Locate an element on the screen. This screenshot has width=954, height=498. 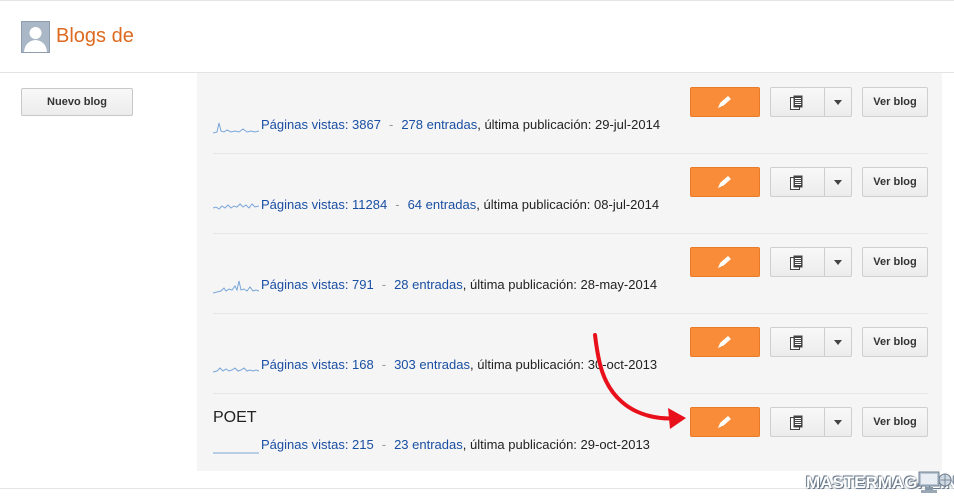
posts-link: 28 entradas is located at coordinates (428, 284).